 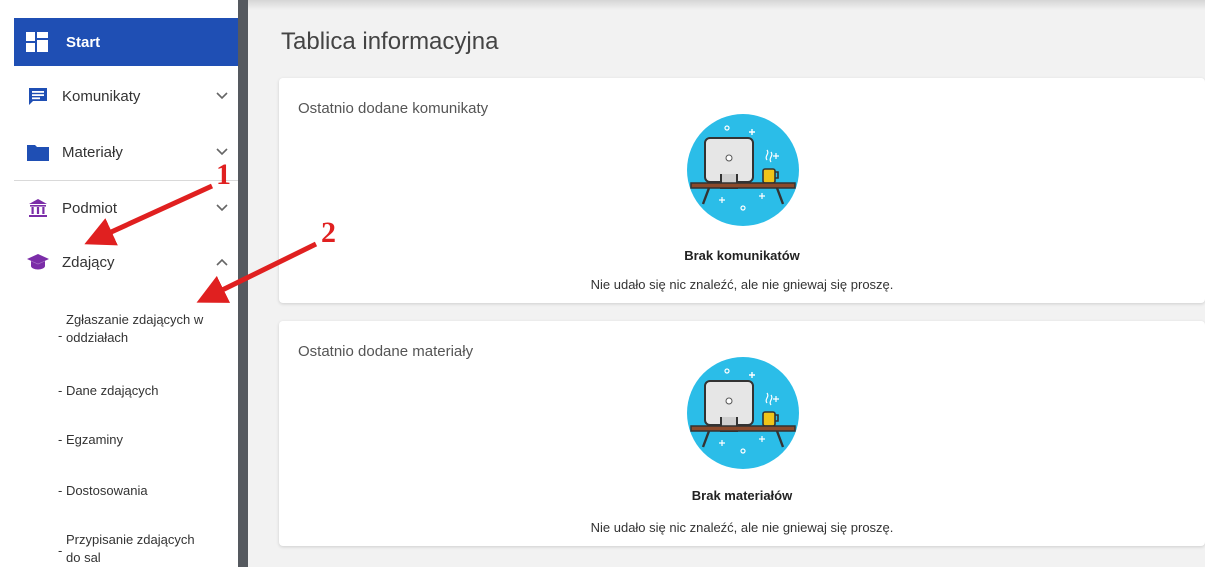 I want to click on header-shadow, so click(x=726, y=5).